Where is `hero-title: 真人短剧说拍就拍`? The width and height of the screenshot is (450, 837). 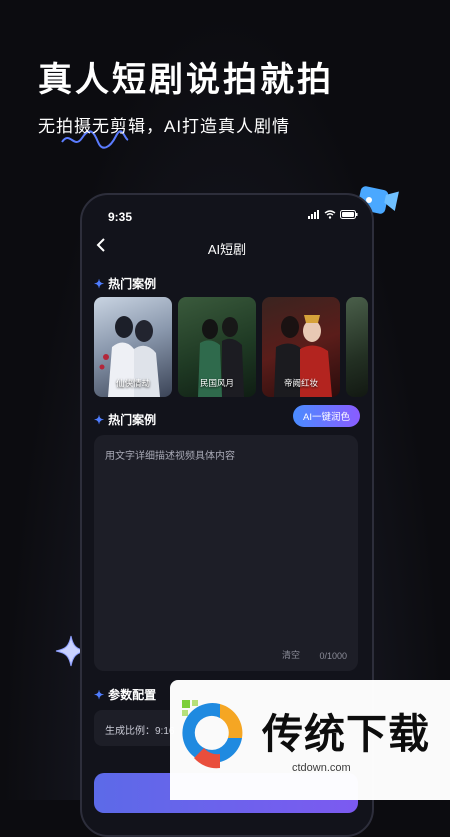 hero-title: 真人短剧说拍就拍 is located at coordinates (186, 80).